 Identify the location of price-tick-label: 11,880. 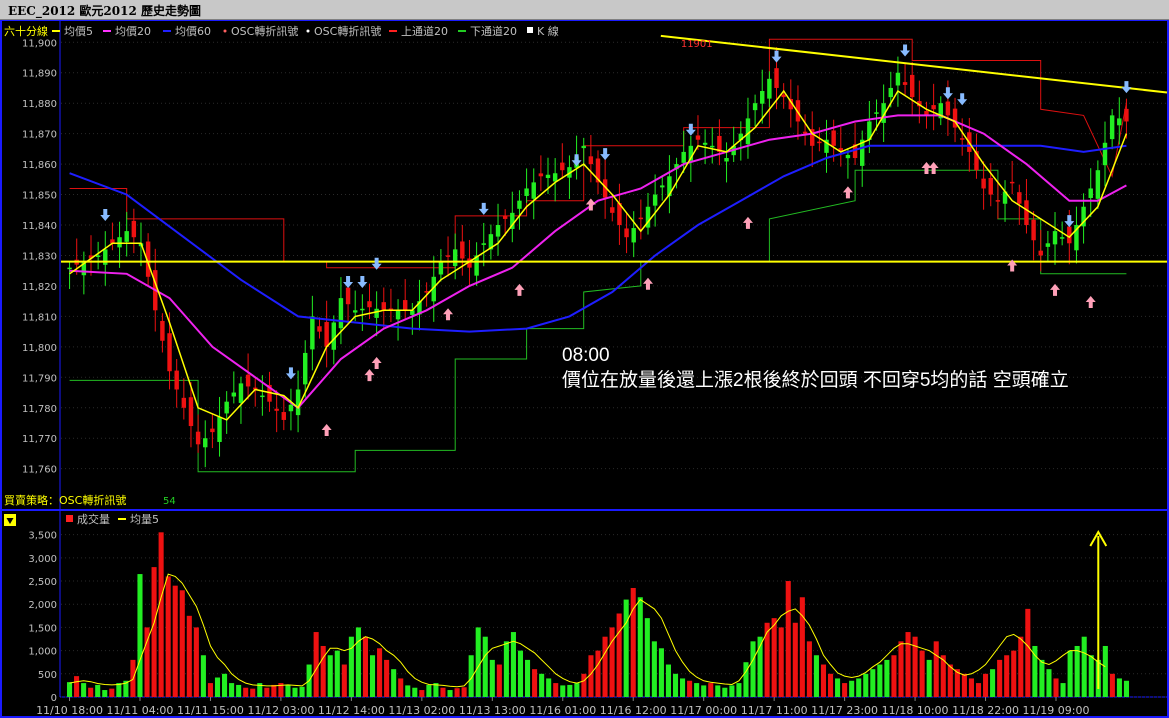
(39, 104).